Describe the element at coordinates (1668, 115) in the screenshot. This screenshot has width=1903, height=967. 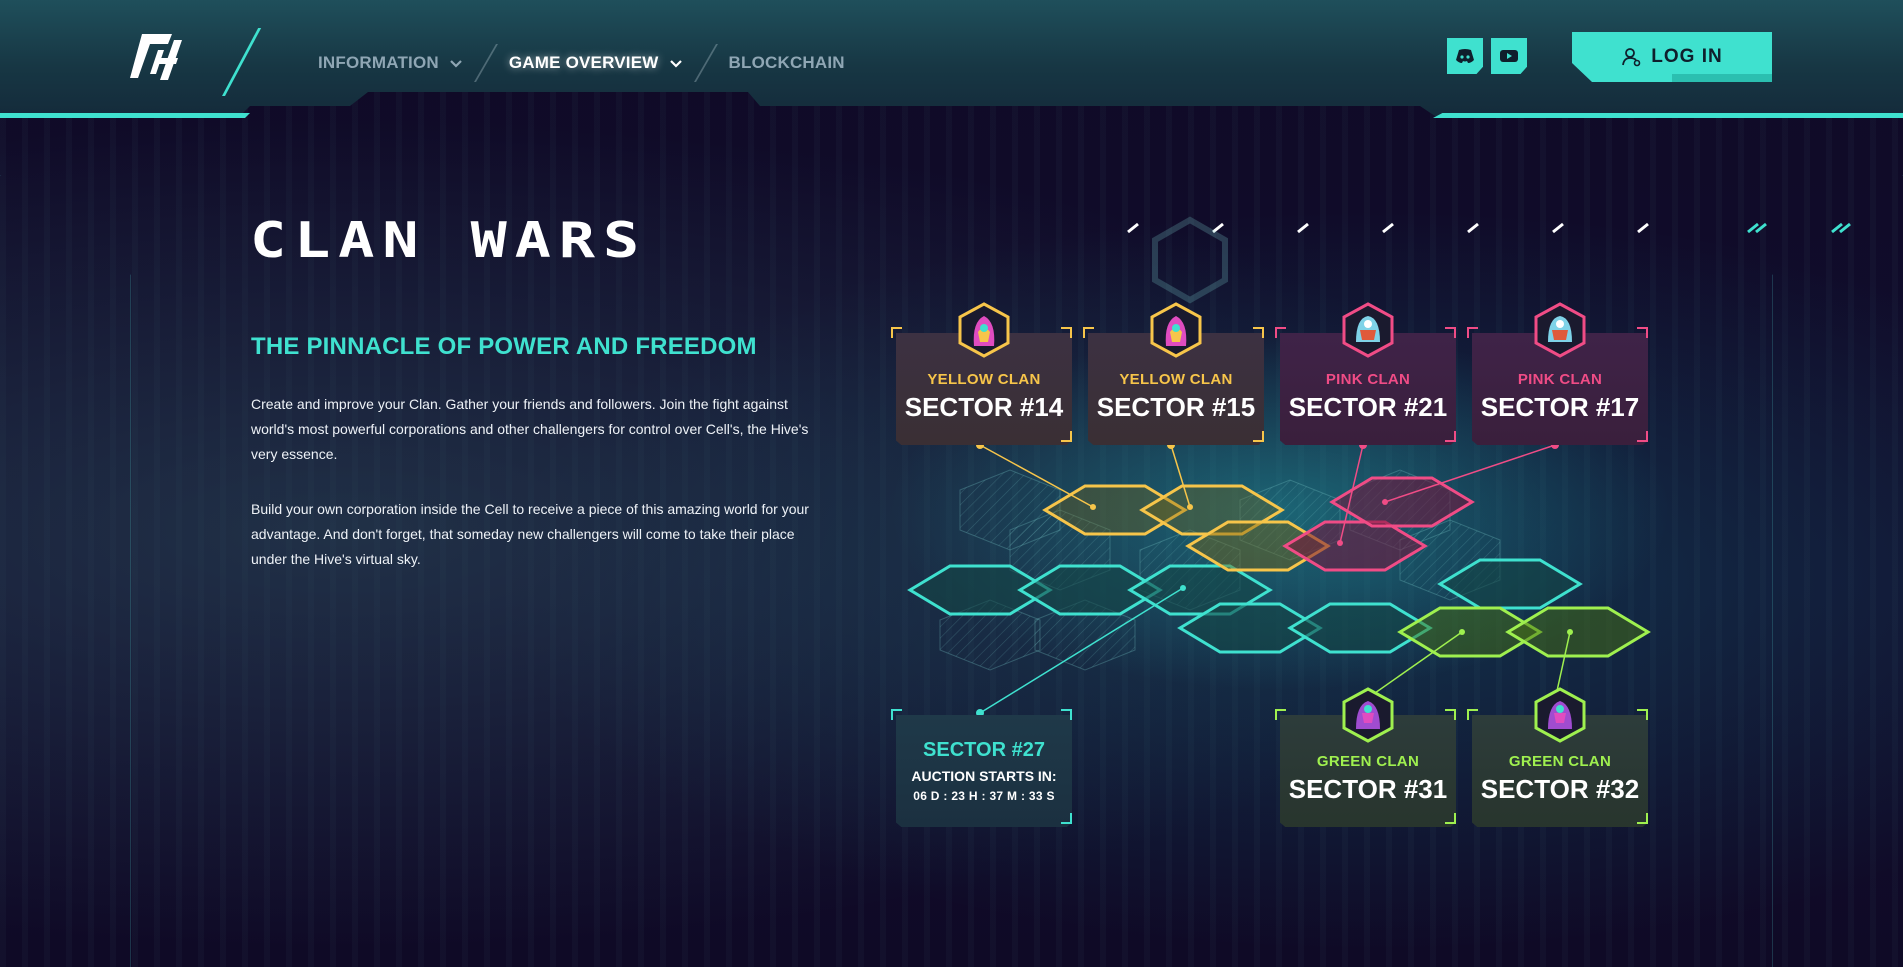
I see `header-accent-right` at that location.